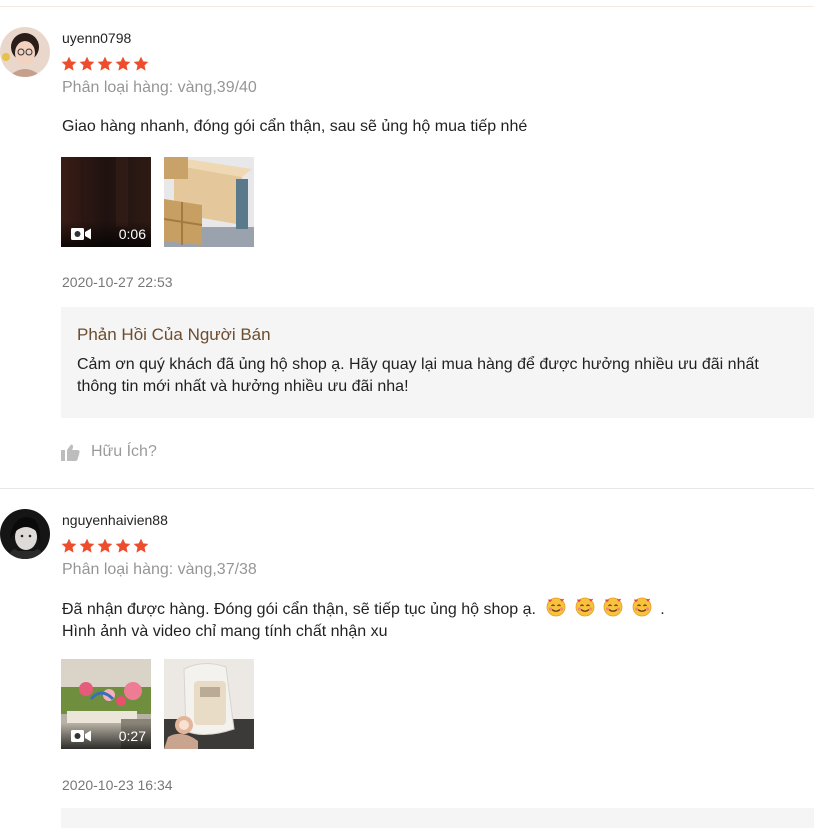  Describe the element at coordinates (117, 282) in the screenshot. I see `review-timestamp: 2020-10-27 22:53` at that location.